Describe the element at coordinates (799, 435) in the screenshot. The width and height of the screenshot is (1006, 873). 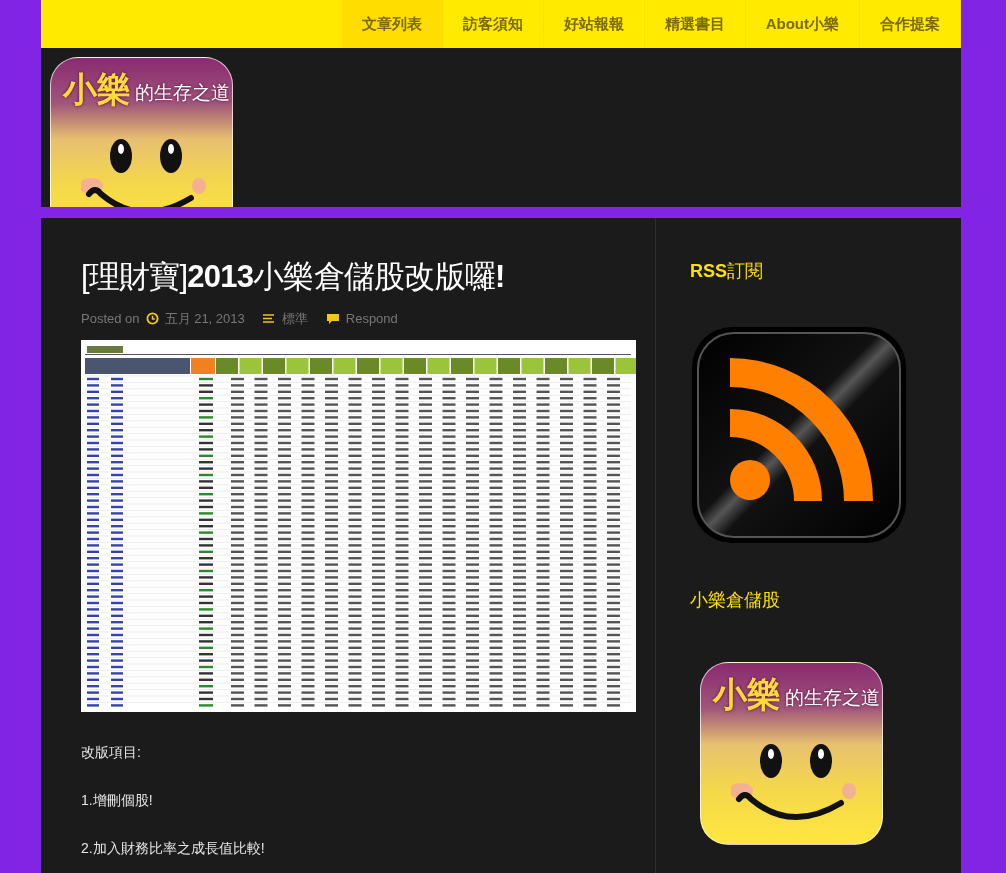
I see `rss-icon` at that location.